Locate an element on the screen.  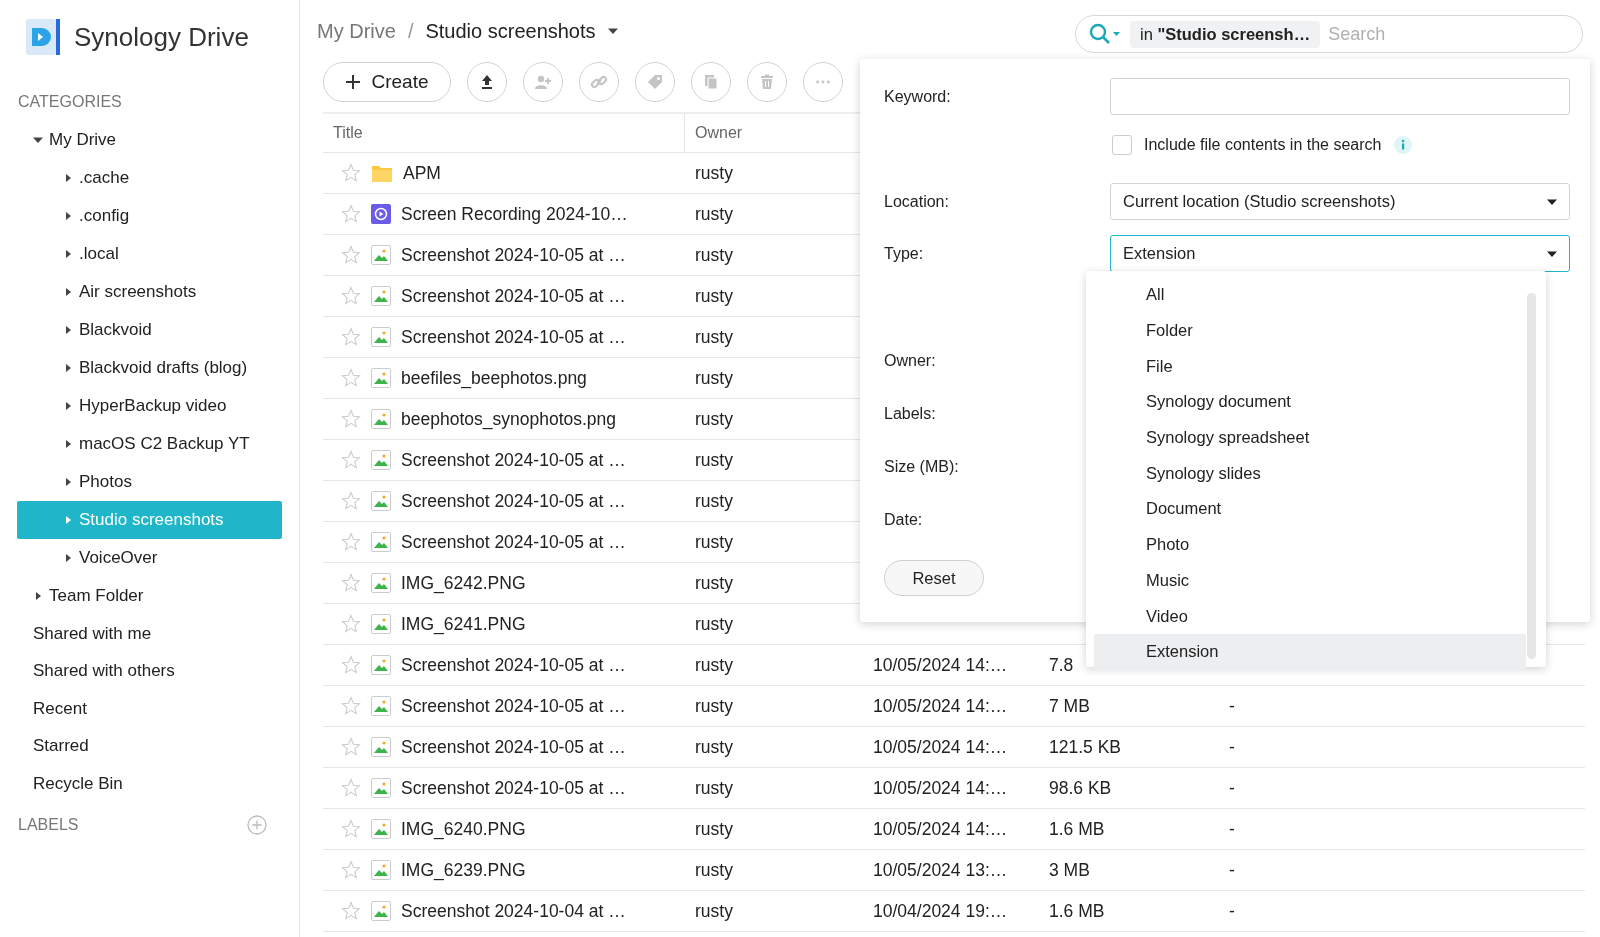
dropdown-option: Music is located at coordinates (1310, 580).